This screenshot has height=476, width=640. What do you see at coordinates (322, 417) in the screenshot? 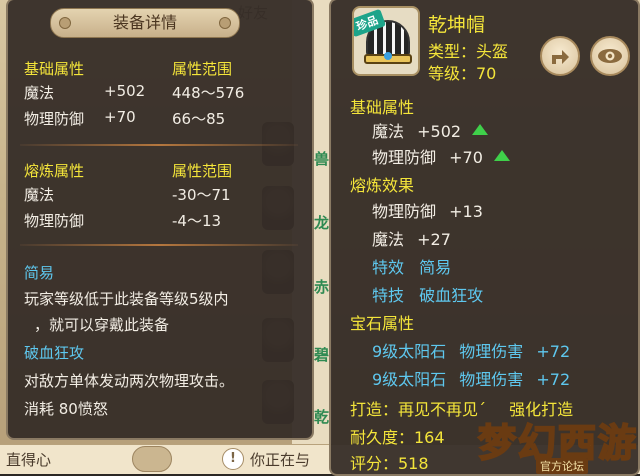
I see `background-name: 乾` at bounding box center [322, 417].